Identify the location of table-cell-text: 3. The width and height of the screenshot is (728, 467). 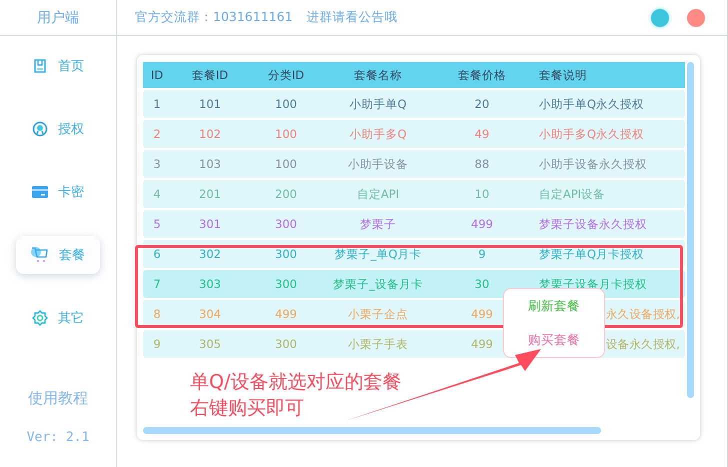
(157, 164).